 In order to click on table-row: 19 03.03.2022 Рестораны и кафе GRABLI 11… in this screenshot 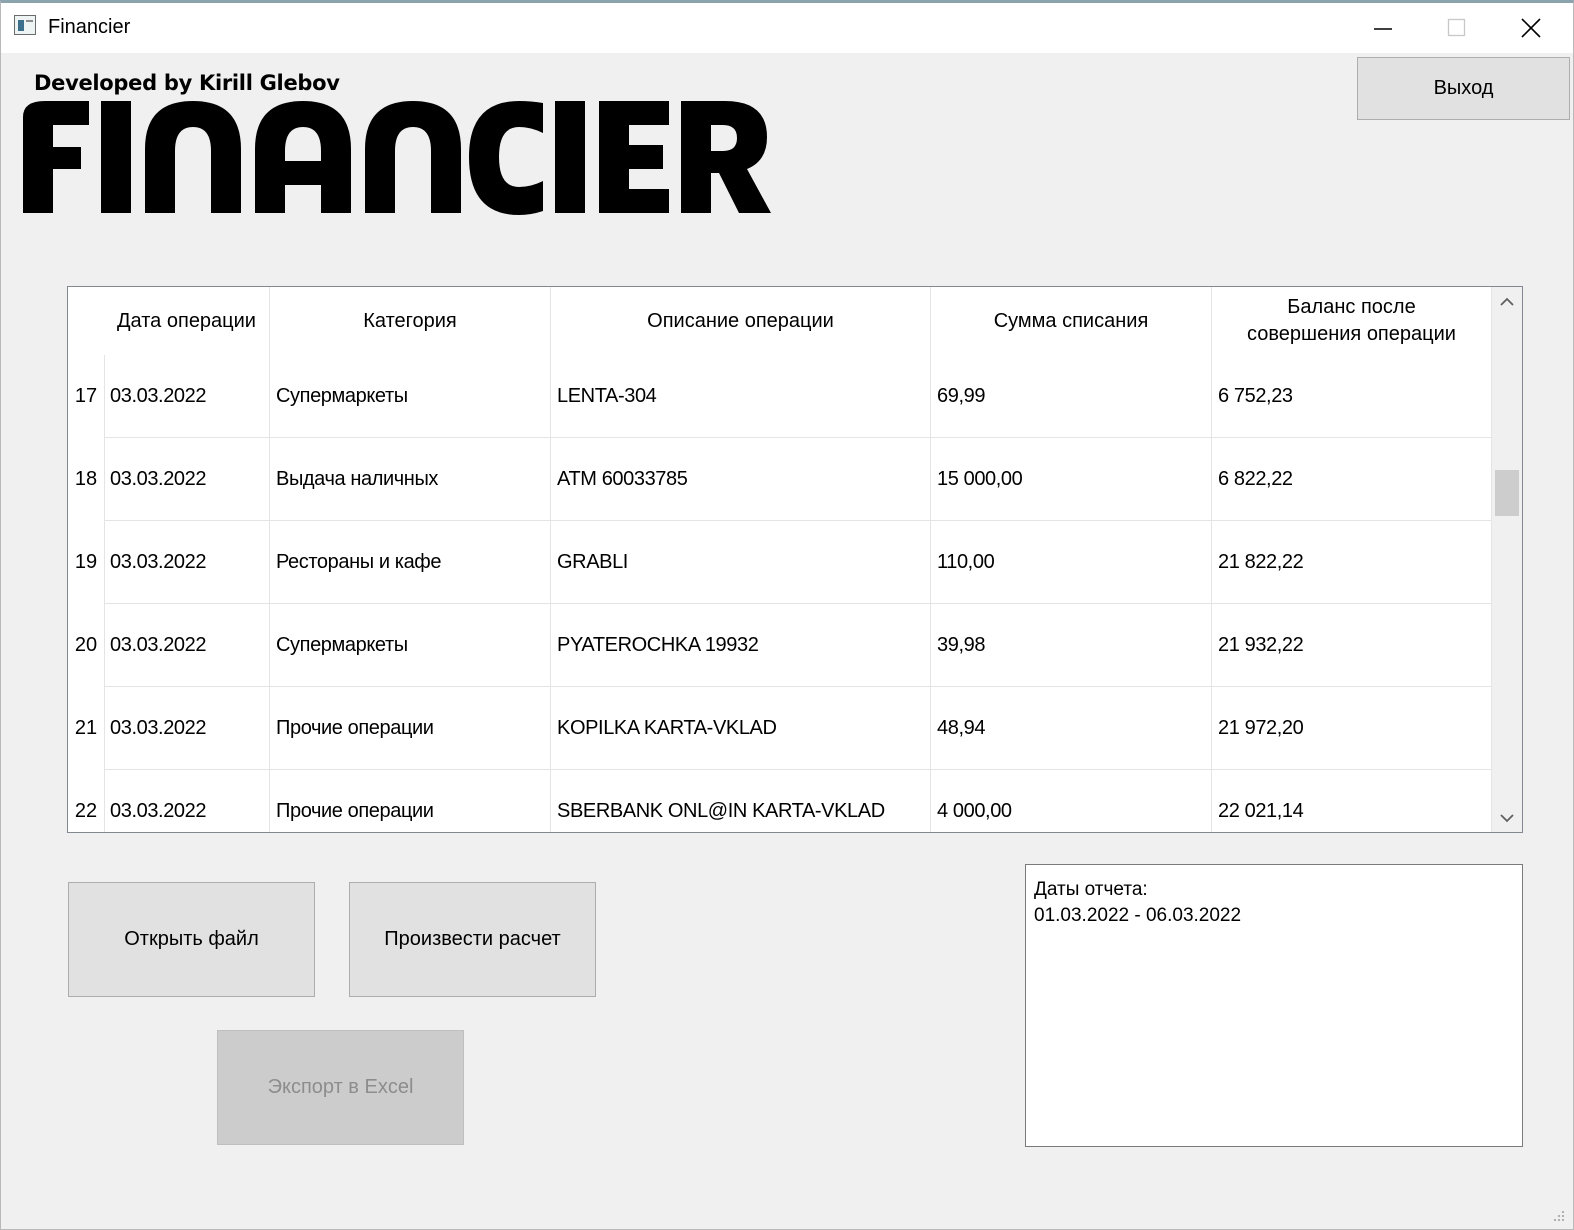, I will do `click(780, 562)`.